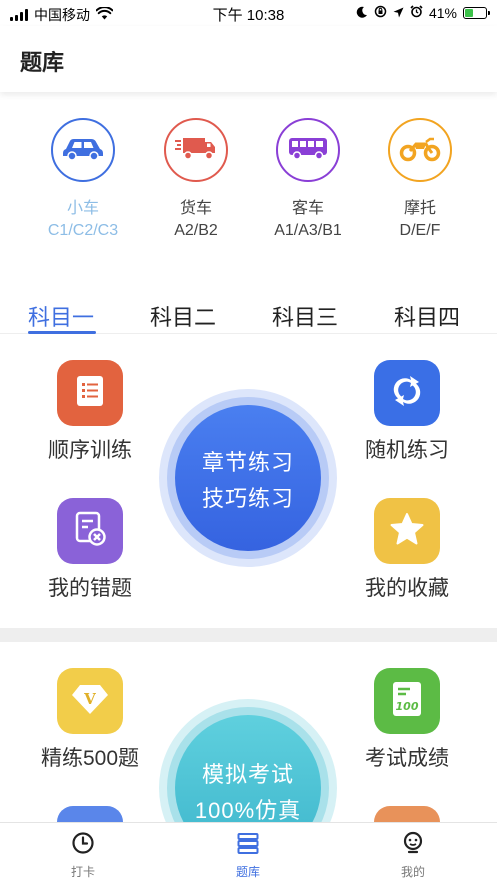 Image resolution: width=497 pixels, height=883 pixels. Describe the element at coordinates (380, 13) in the screenshot. I see `lock-rotation-icon` at that location.